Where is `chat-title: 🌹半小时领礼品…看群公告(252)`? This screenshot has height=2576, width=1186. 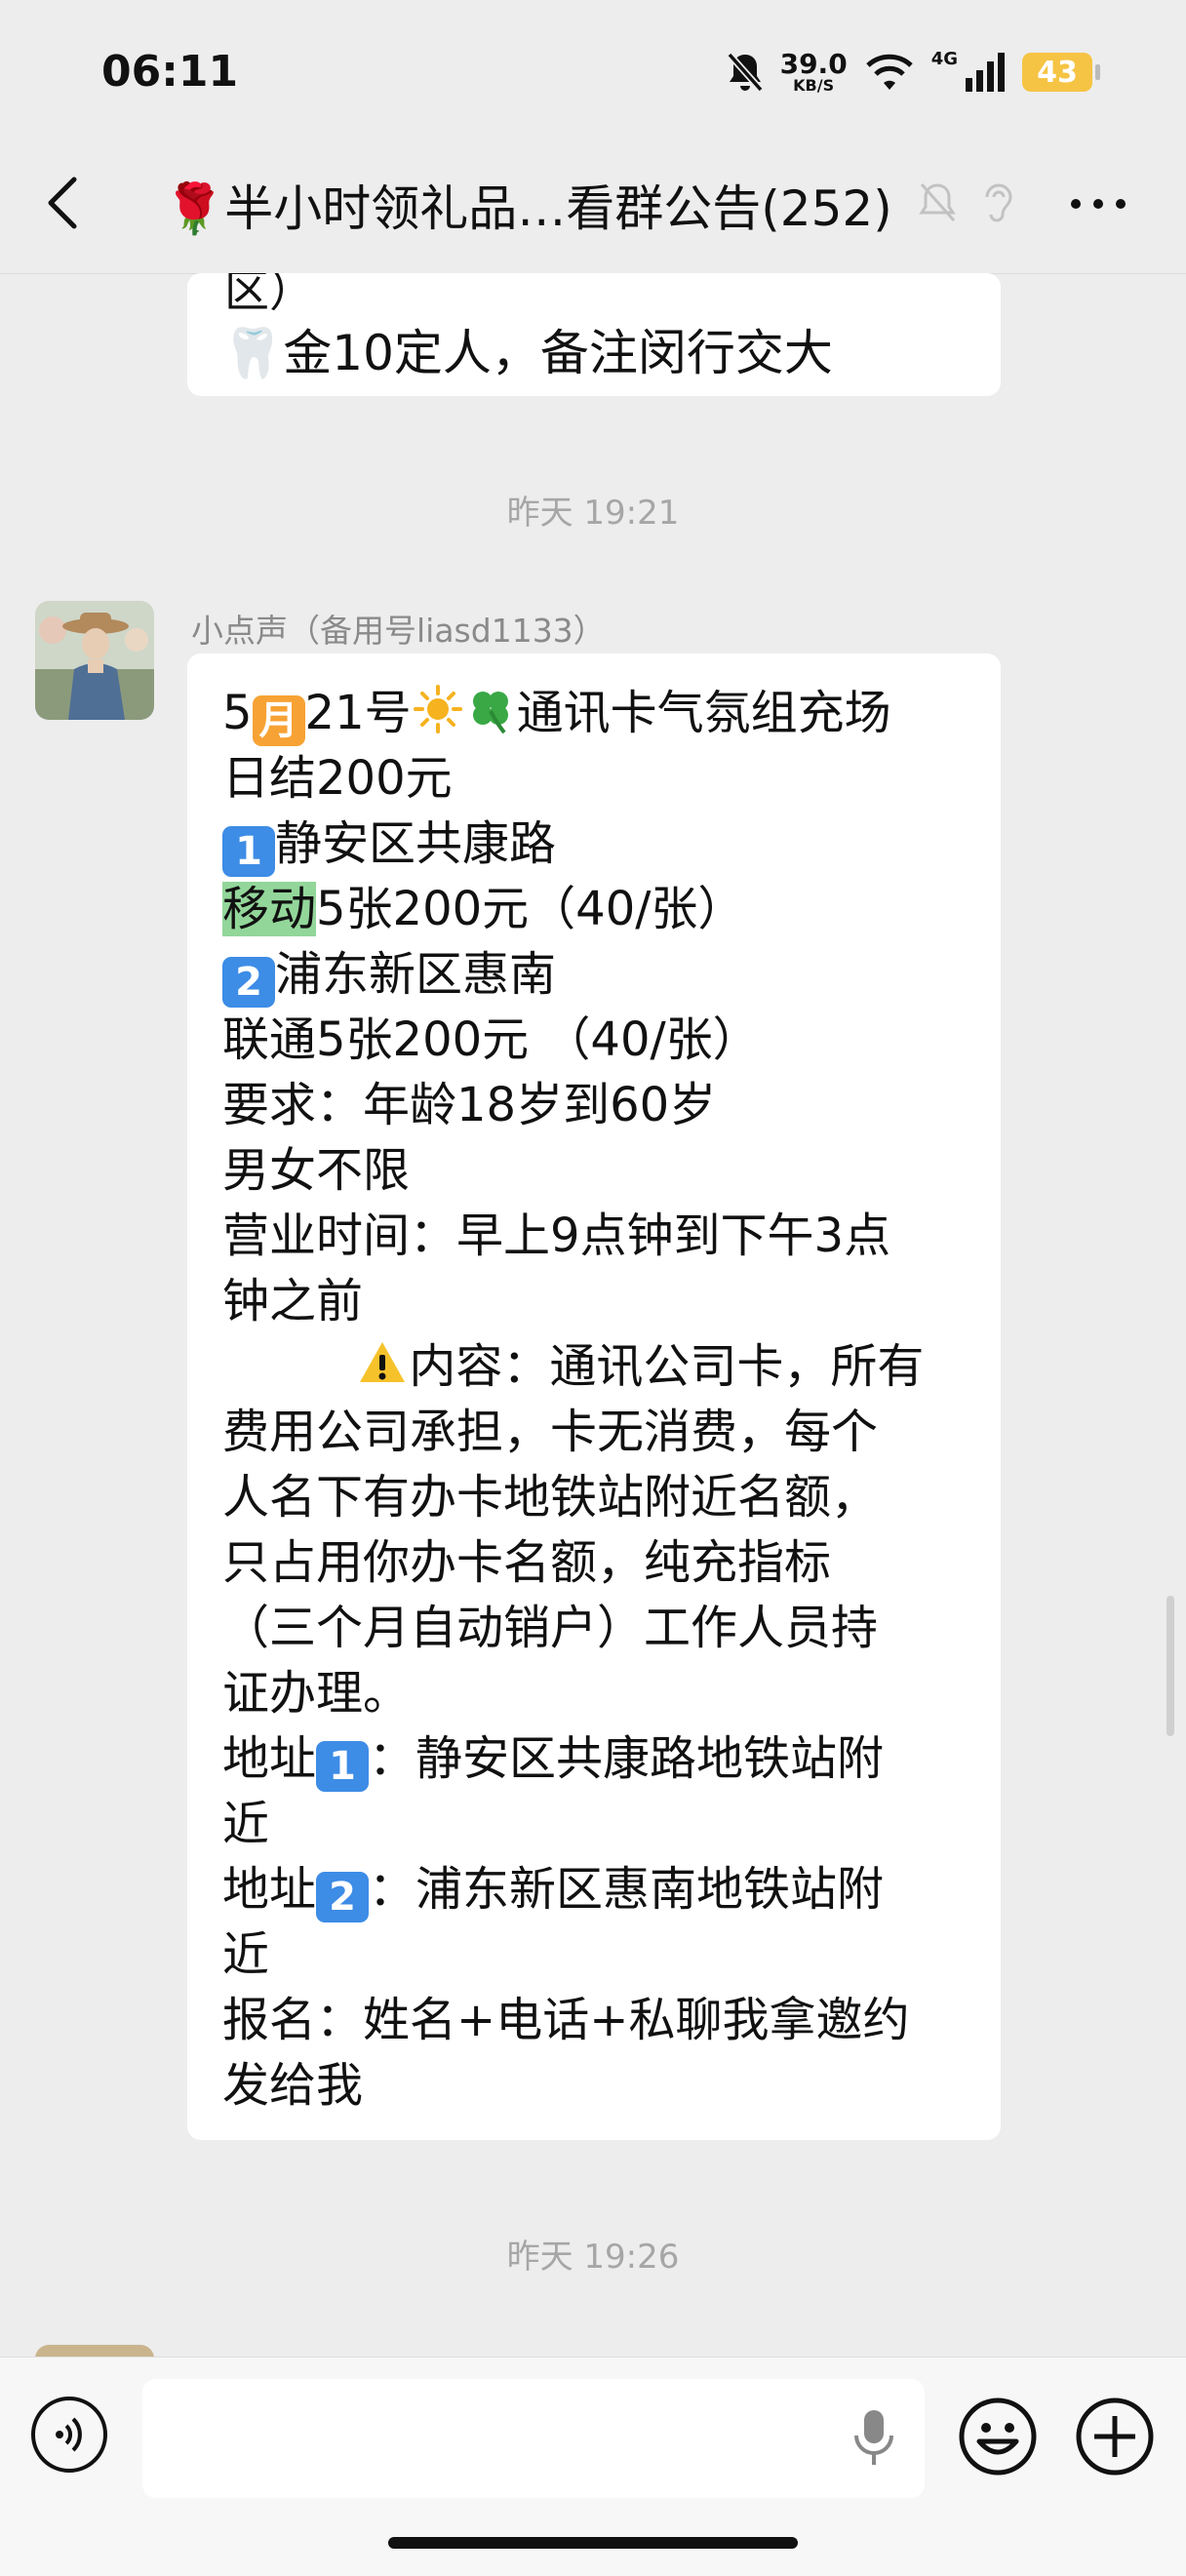 chat-title: 🌹半小时领礼品…看群公告(252) is located at coordinates (528, 205).